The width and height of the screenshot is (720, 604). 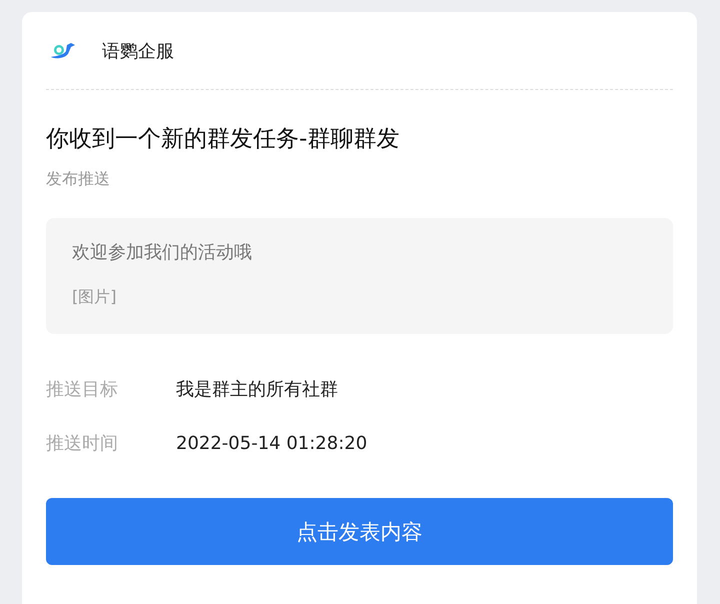 What do you see at coordinates (162, 253) in the screenshot?
I see `message-text: 欢迎参加我们的活动哦` at bounding box center [162, 253].